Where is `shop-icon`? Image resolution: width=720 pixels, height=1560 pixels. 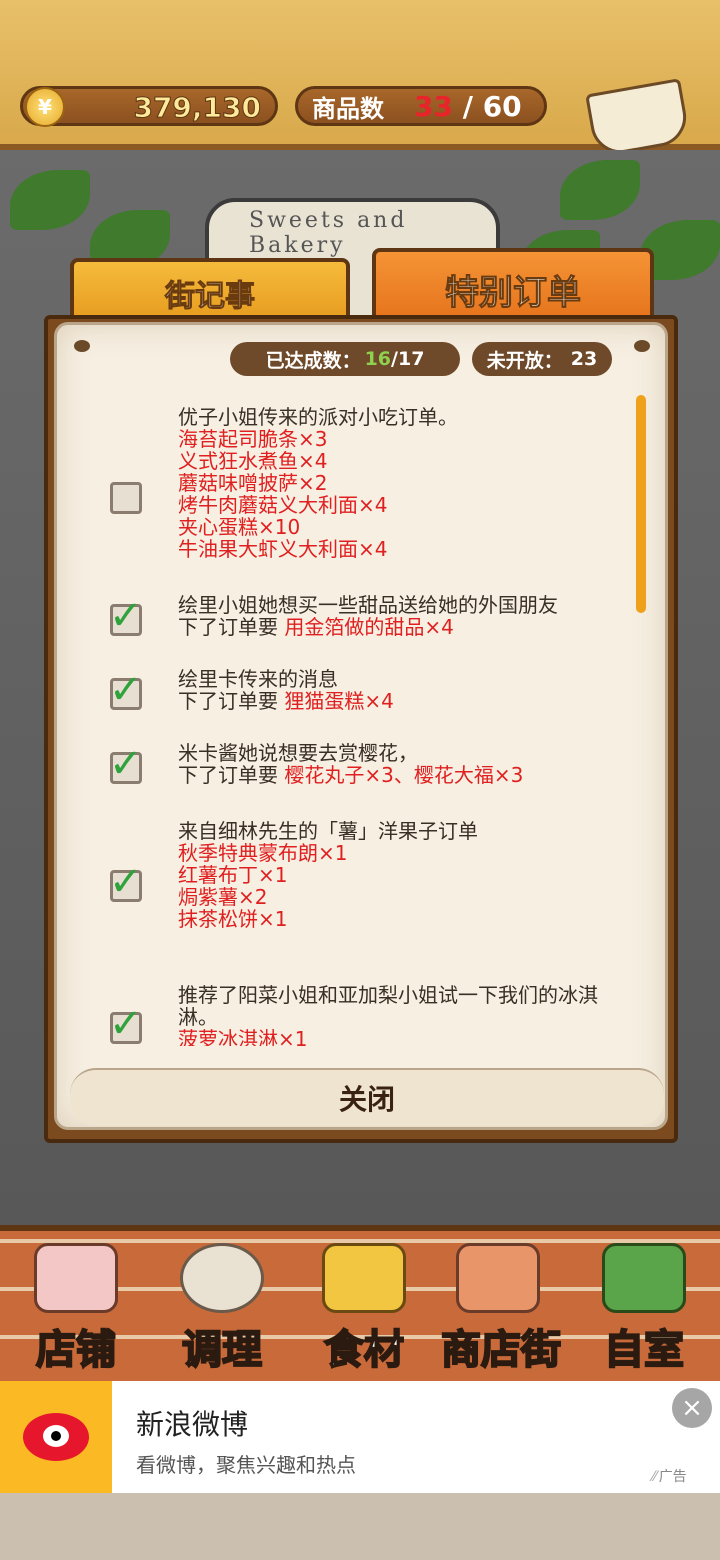
shop-icon is located at coordinates (498, 1278).